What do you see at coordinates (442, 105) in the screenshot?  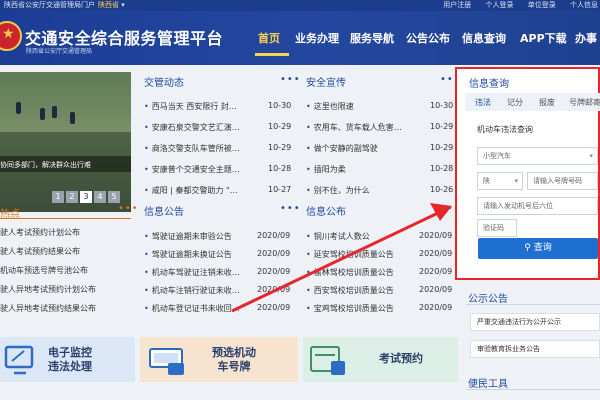 I see `list-item-date: 10-30` at bounding box center [442, 105].